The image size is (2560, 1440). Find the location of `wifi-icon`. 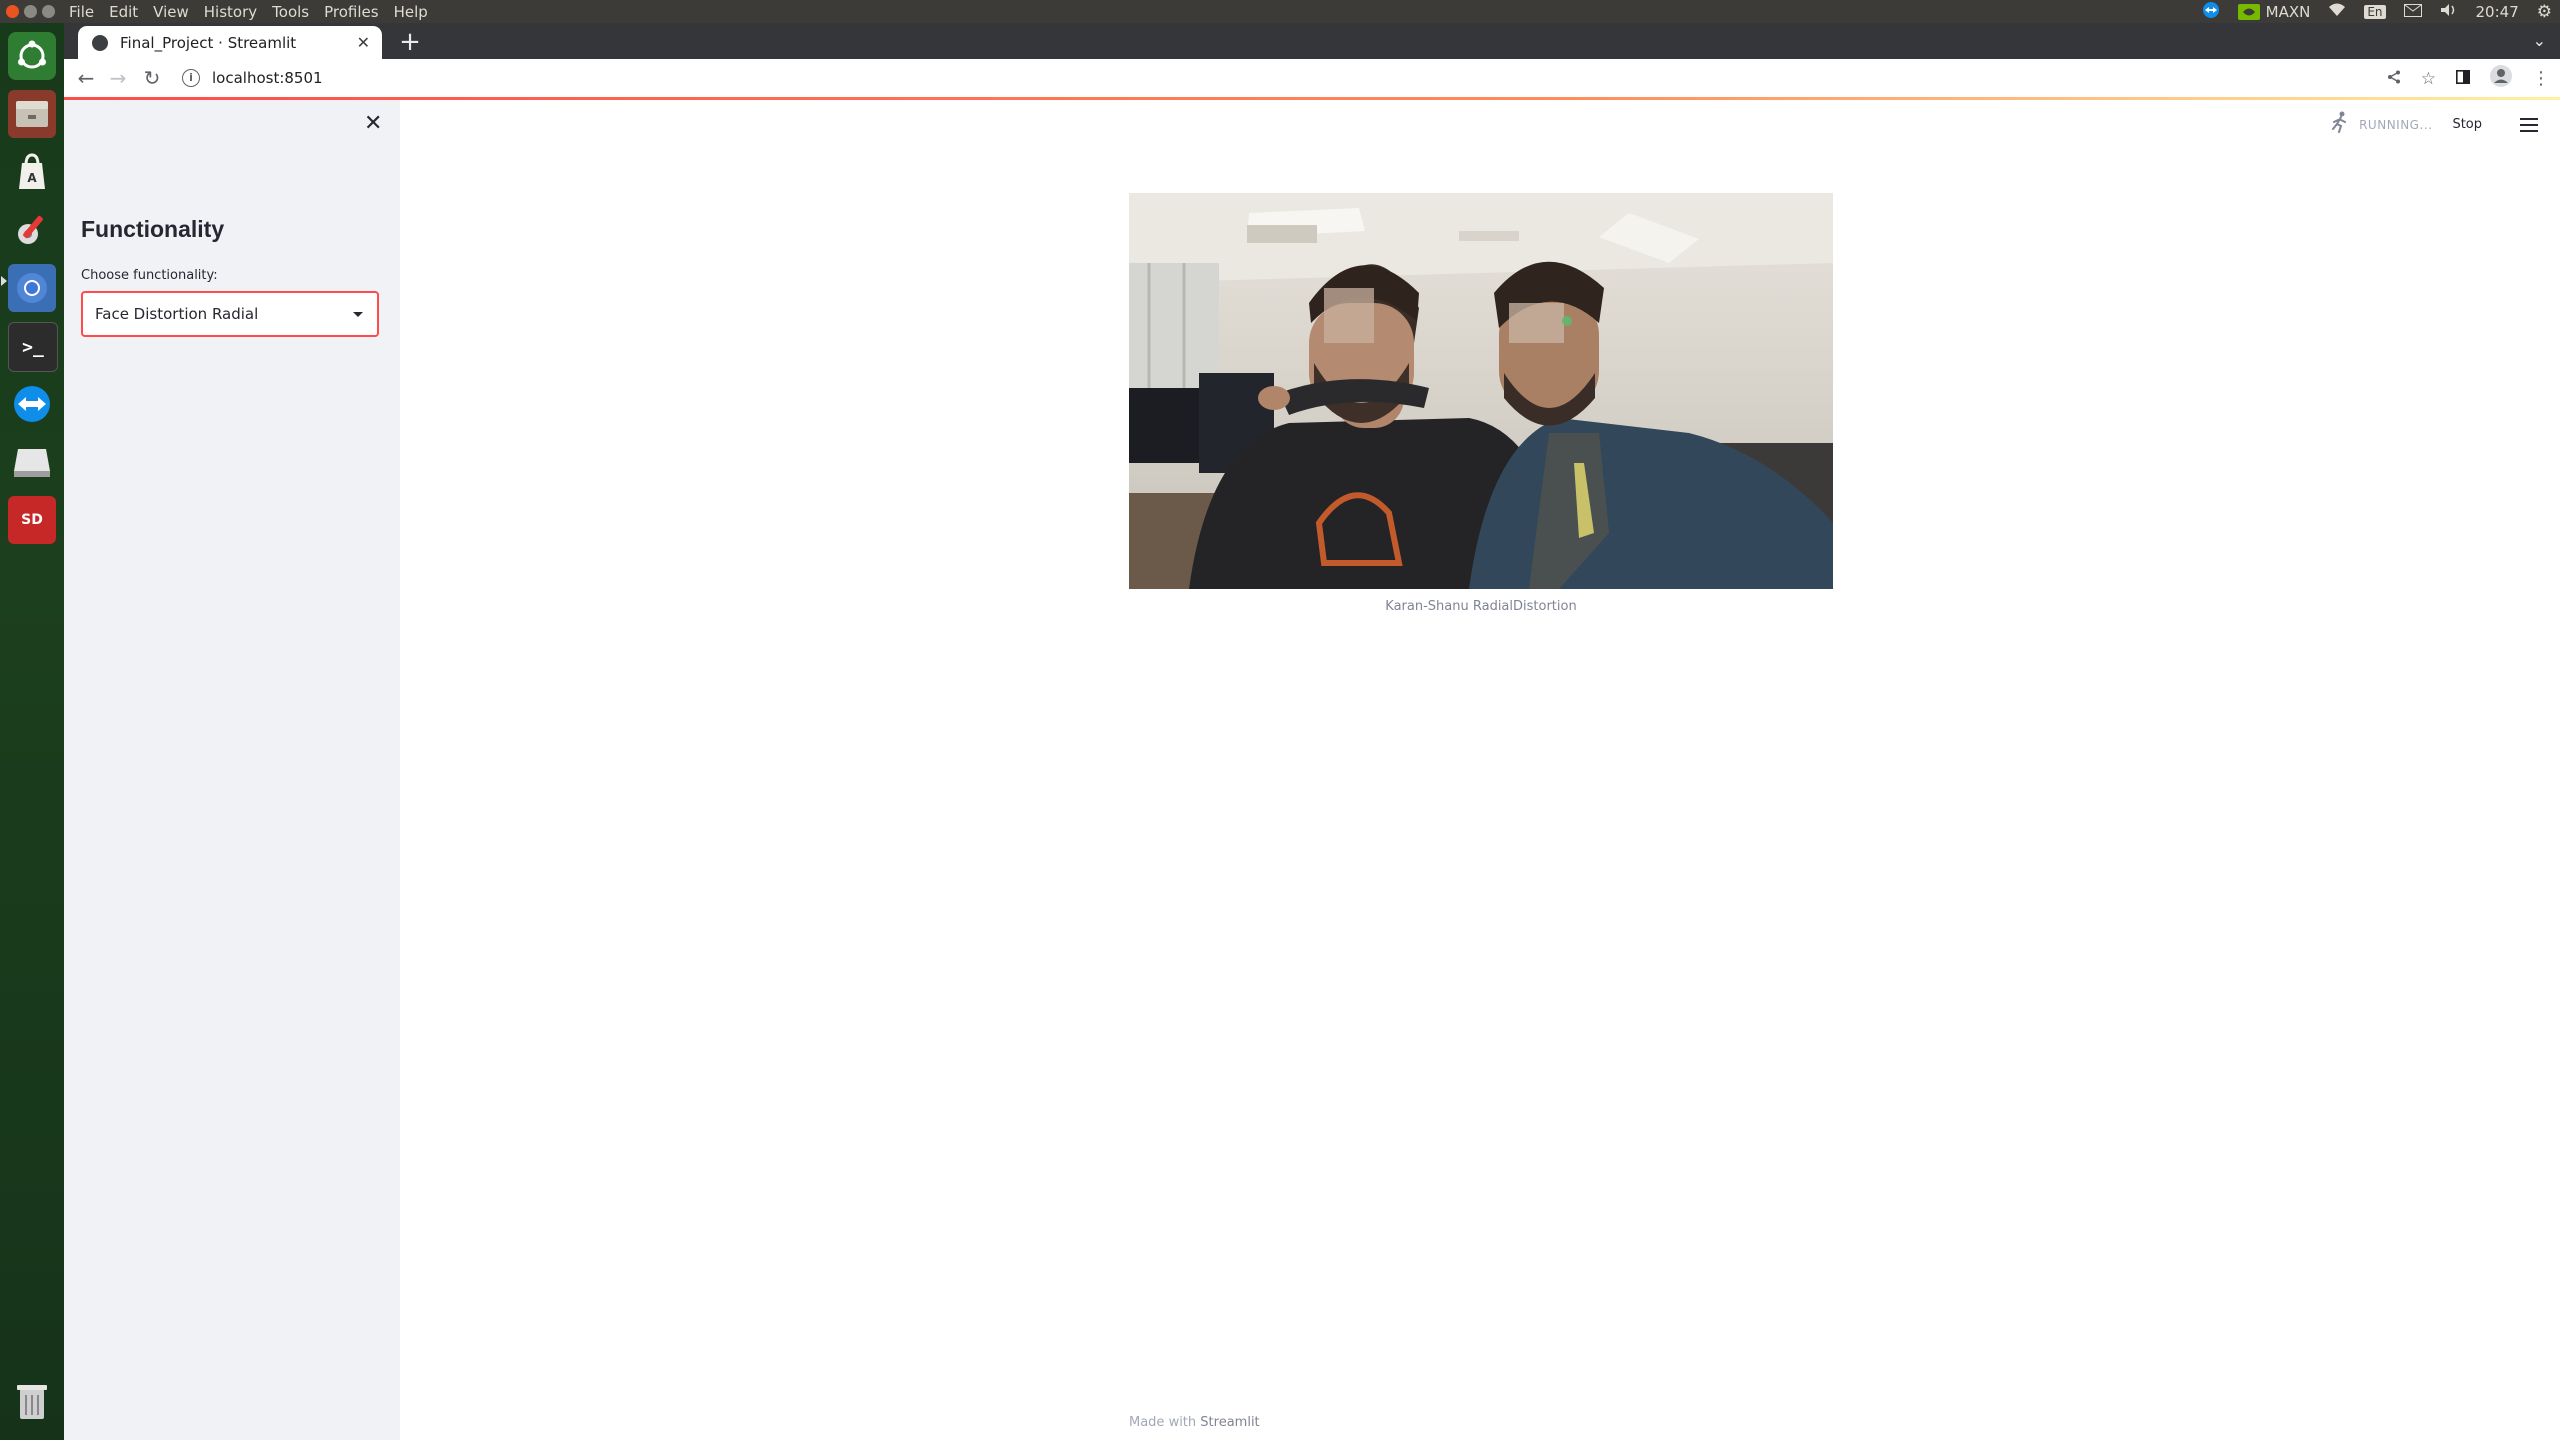

wifi-icon is located at coordinates (2337, 12).